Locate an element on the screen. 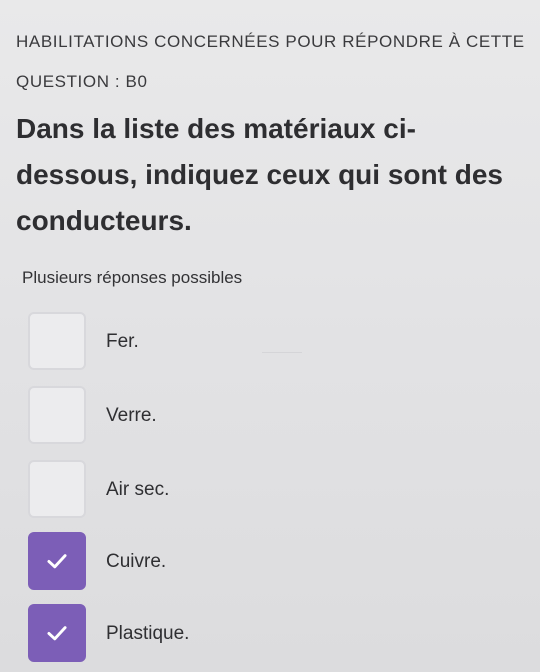  checkbox-plastique is located at coordinates (57, 633).